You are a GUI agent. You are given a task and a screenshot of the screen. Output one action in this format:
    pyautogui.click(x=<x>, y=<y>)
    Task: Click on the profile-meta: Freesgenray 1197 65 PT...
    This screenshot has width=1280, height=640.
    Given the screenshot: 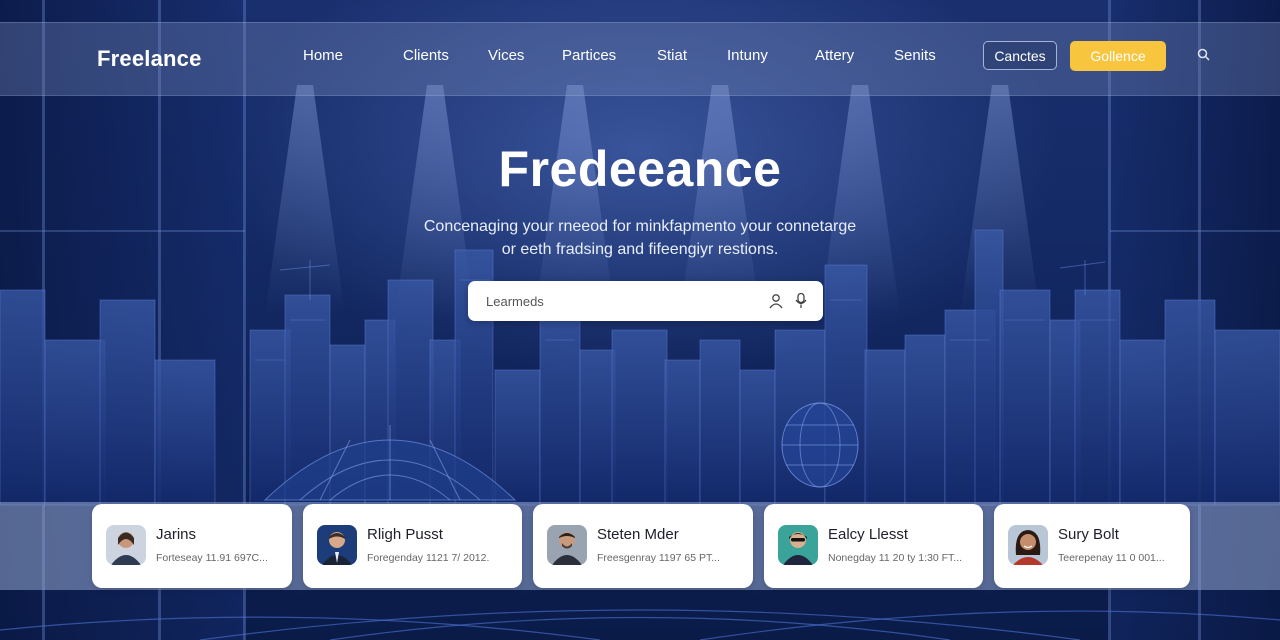 What is the action you would take?
    pyautogui.click(x=658, y=558)
    